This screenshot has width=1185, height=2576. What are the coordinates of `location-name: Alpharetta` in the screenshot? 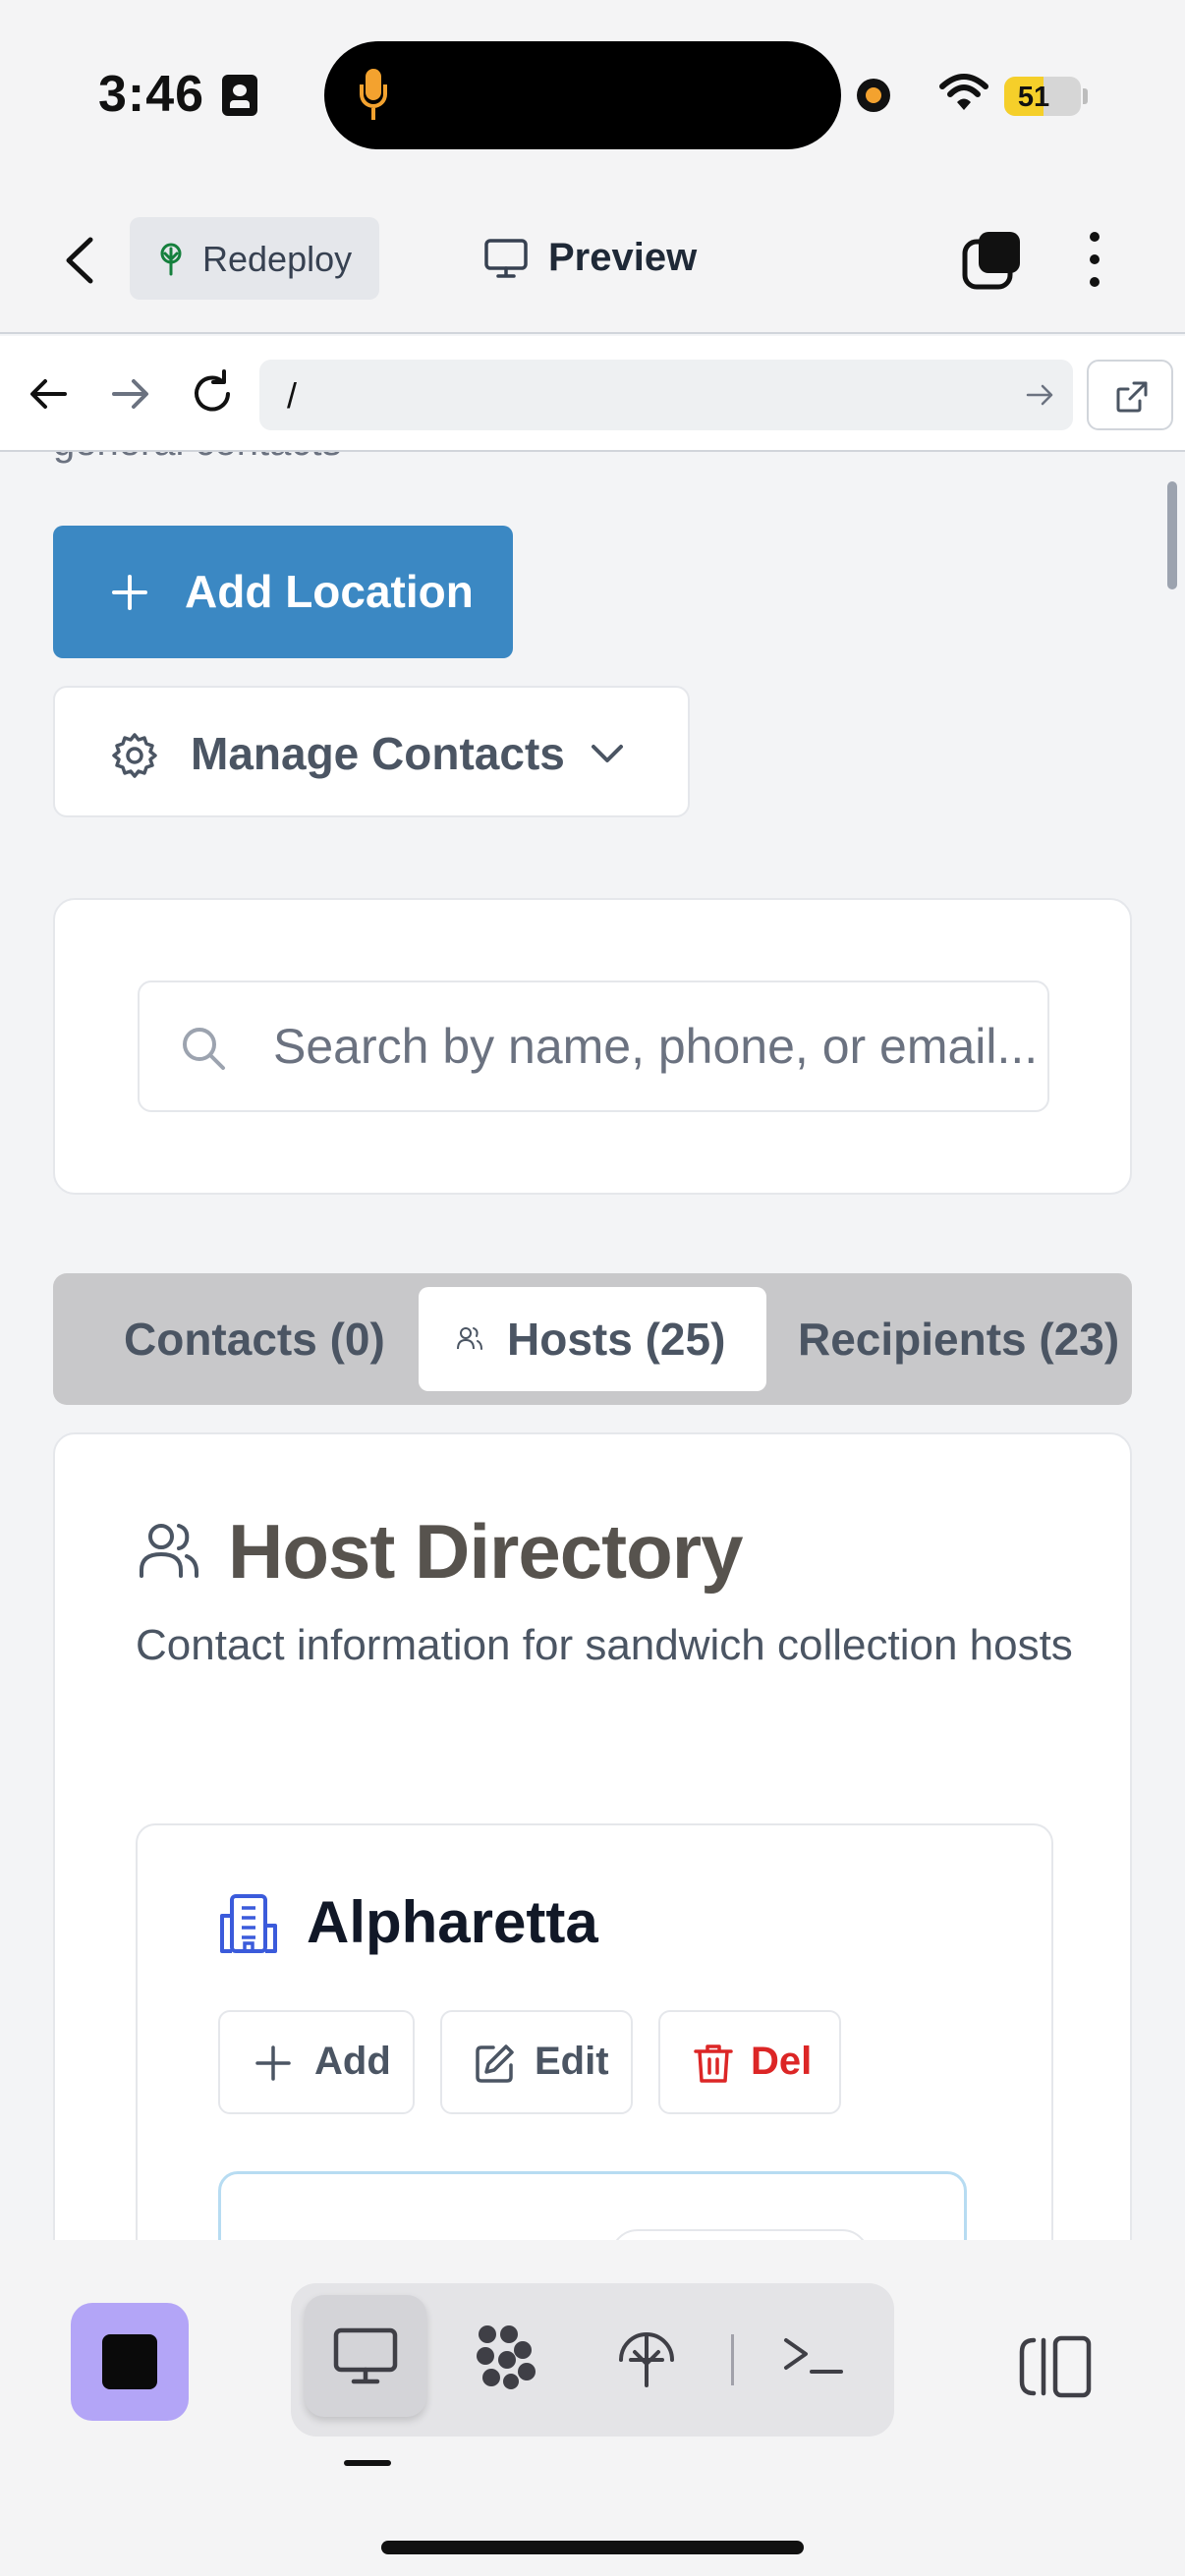 It's located at (453, 1922).